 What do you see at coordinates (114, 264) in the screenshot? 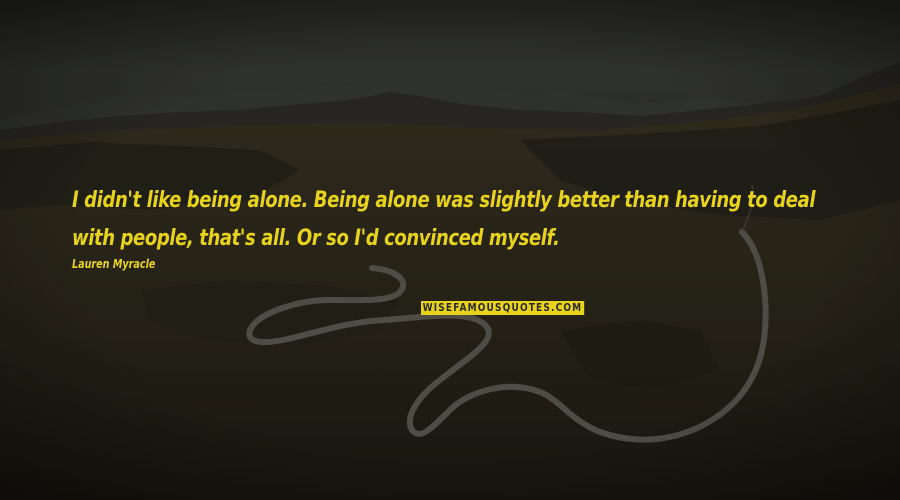
I see `quote-author: Lauren Myracle` at bounding box center [114, 264].